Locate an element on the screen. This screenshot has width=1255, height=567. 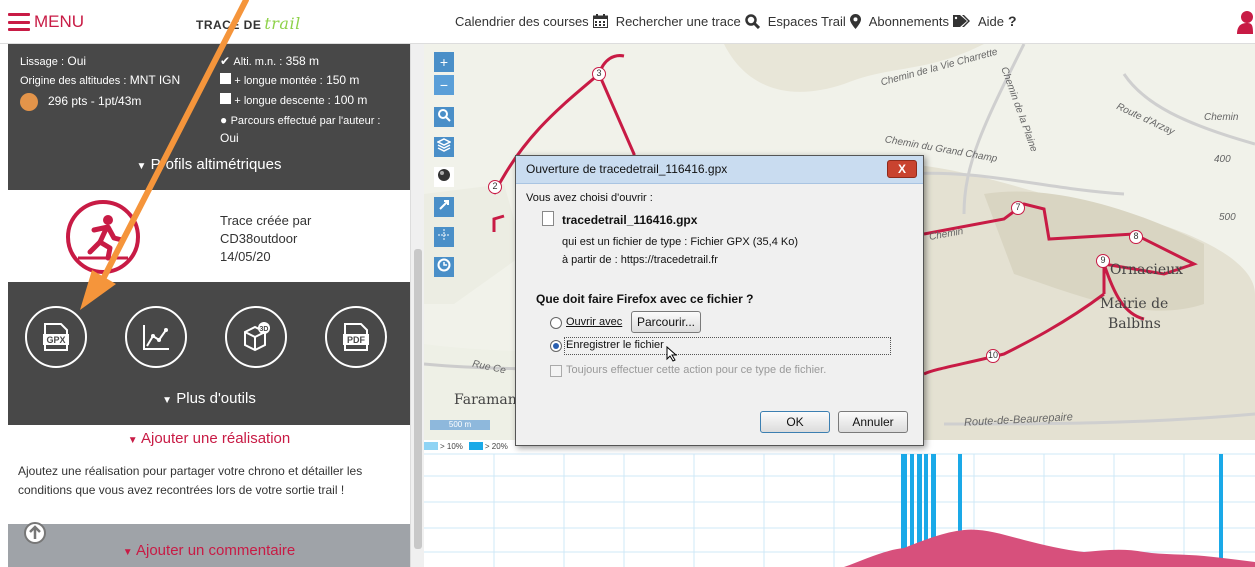
pdf-label: PDF is located at coordinates (356, 340).